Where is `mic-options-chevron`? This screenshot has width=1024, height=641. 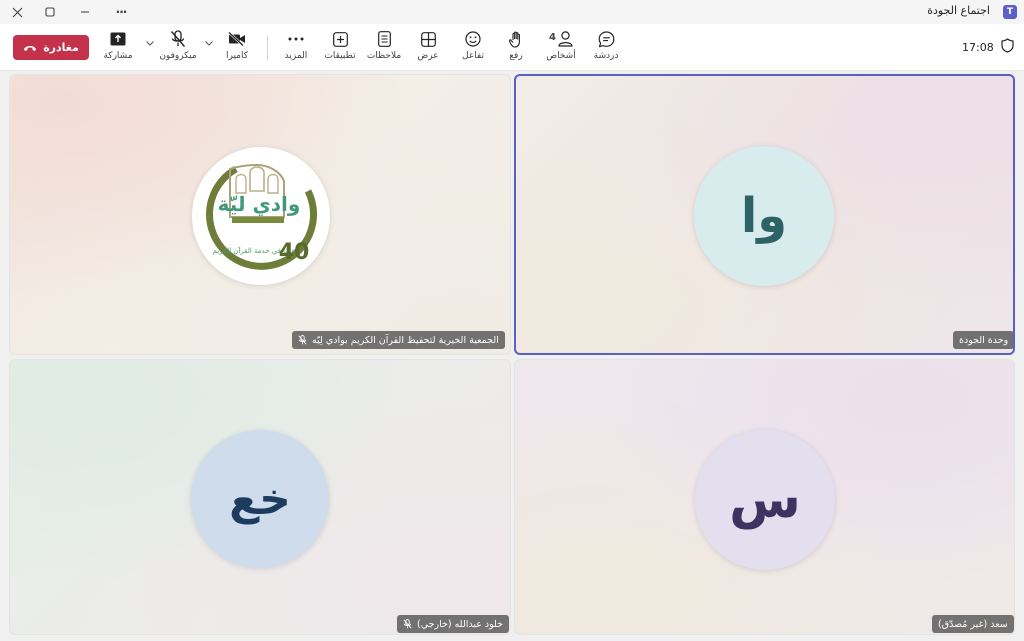 mic-options-chevron is located at coordinates (150, 44).